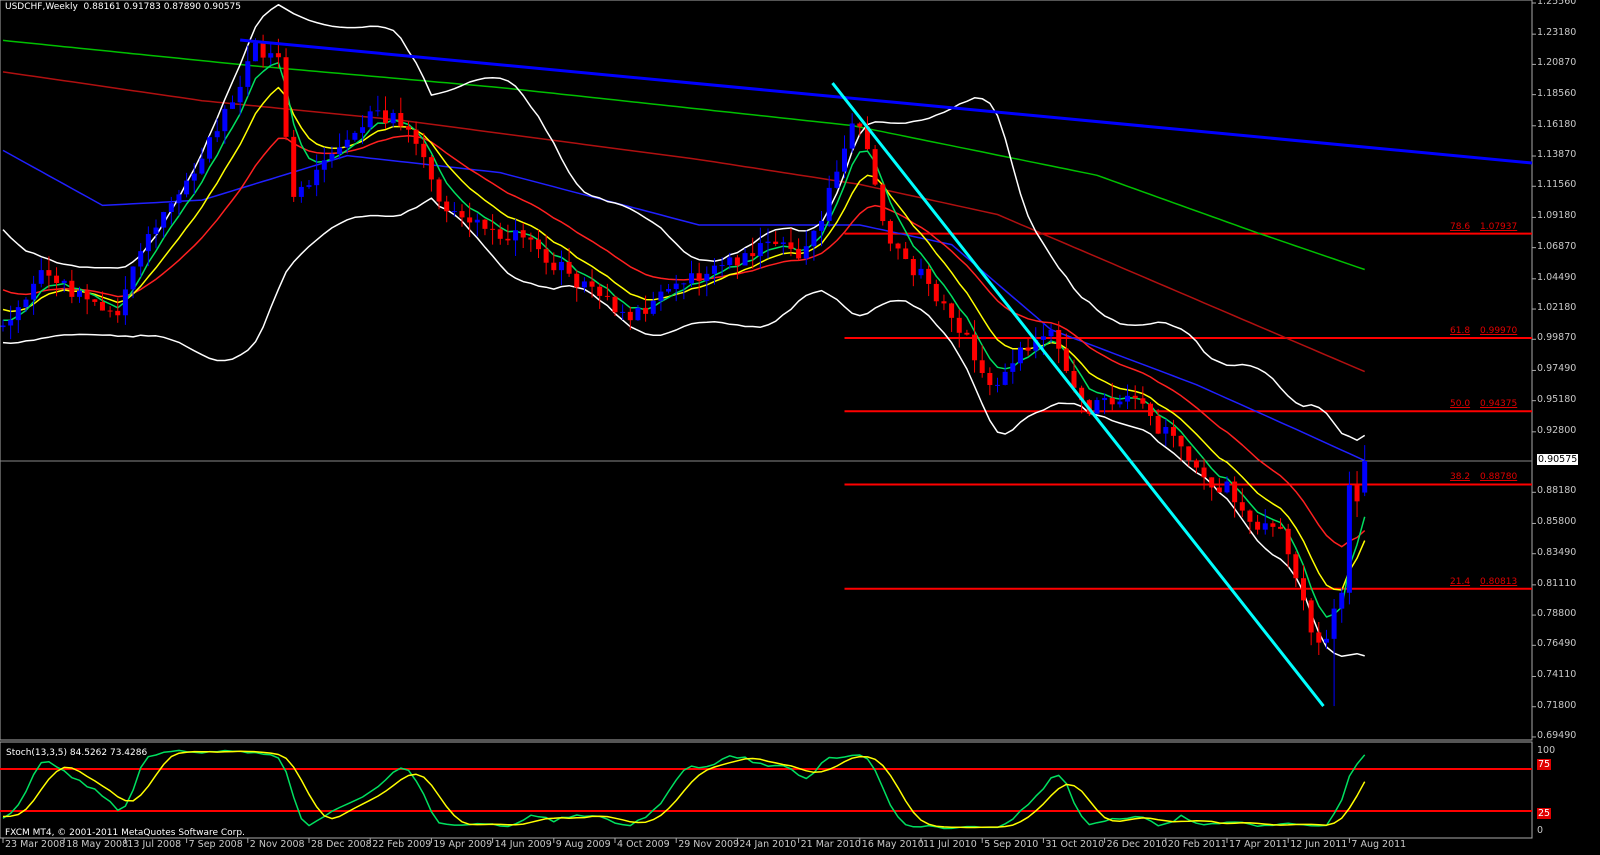 The height and width of the screenshot is (855, 1600). I want to click on price-tick-label: 1.20870, so click(1557, 63).